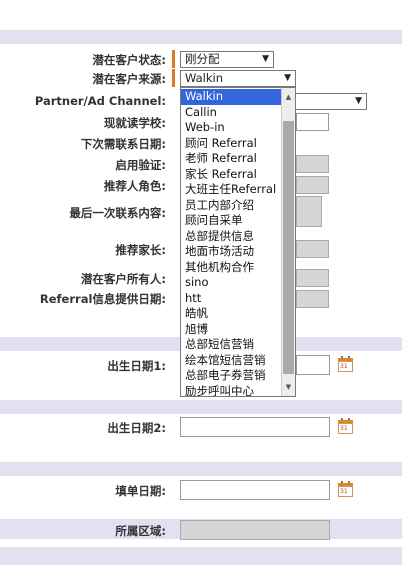  I want to click on dropdown-option: Callin, so click(233, 113).